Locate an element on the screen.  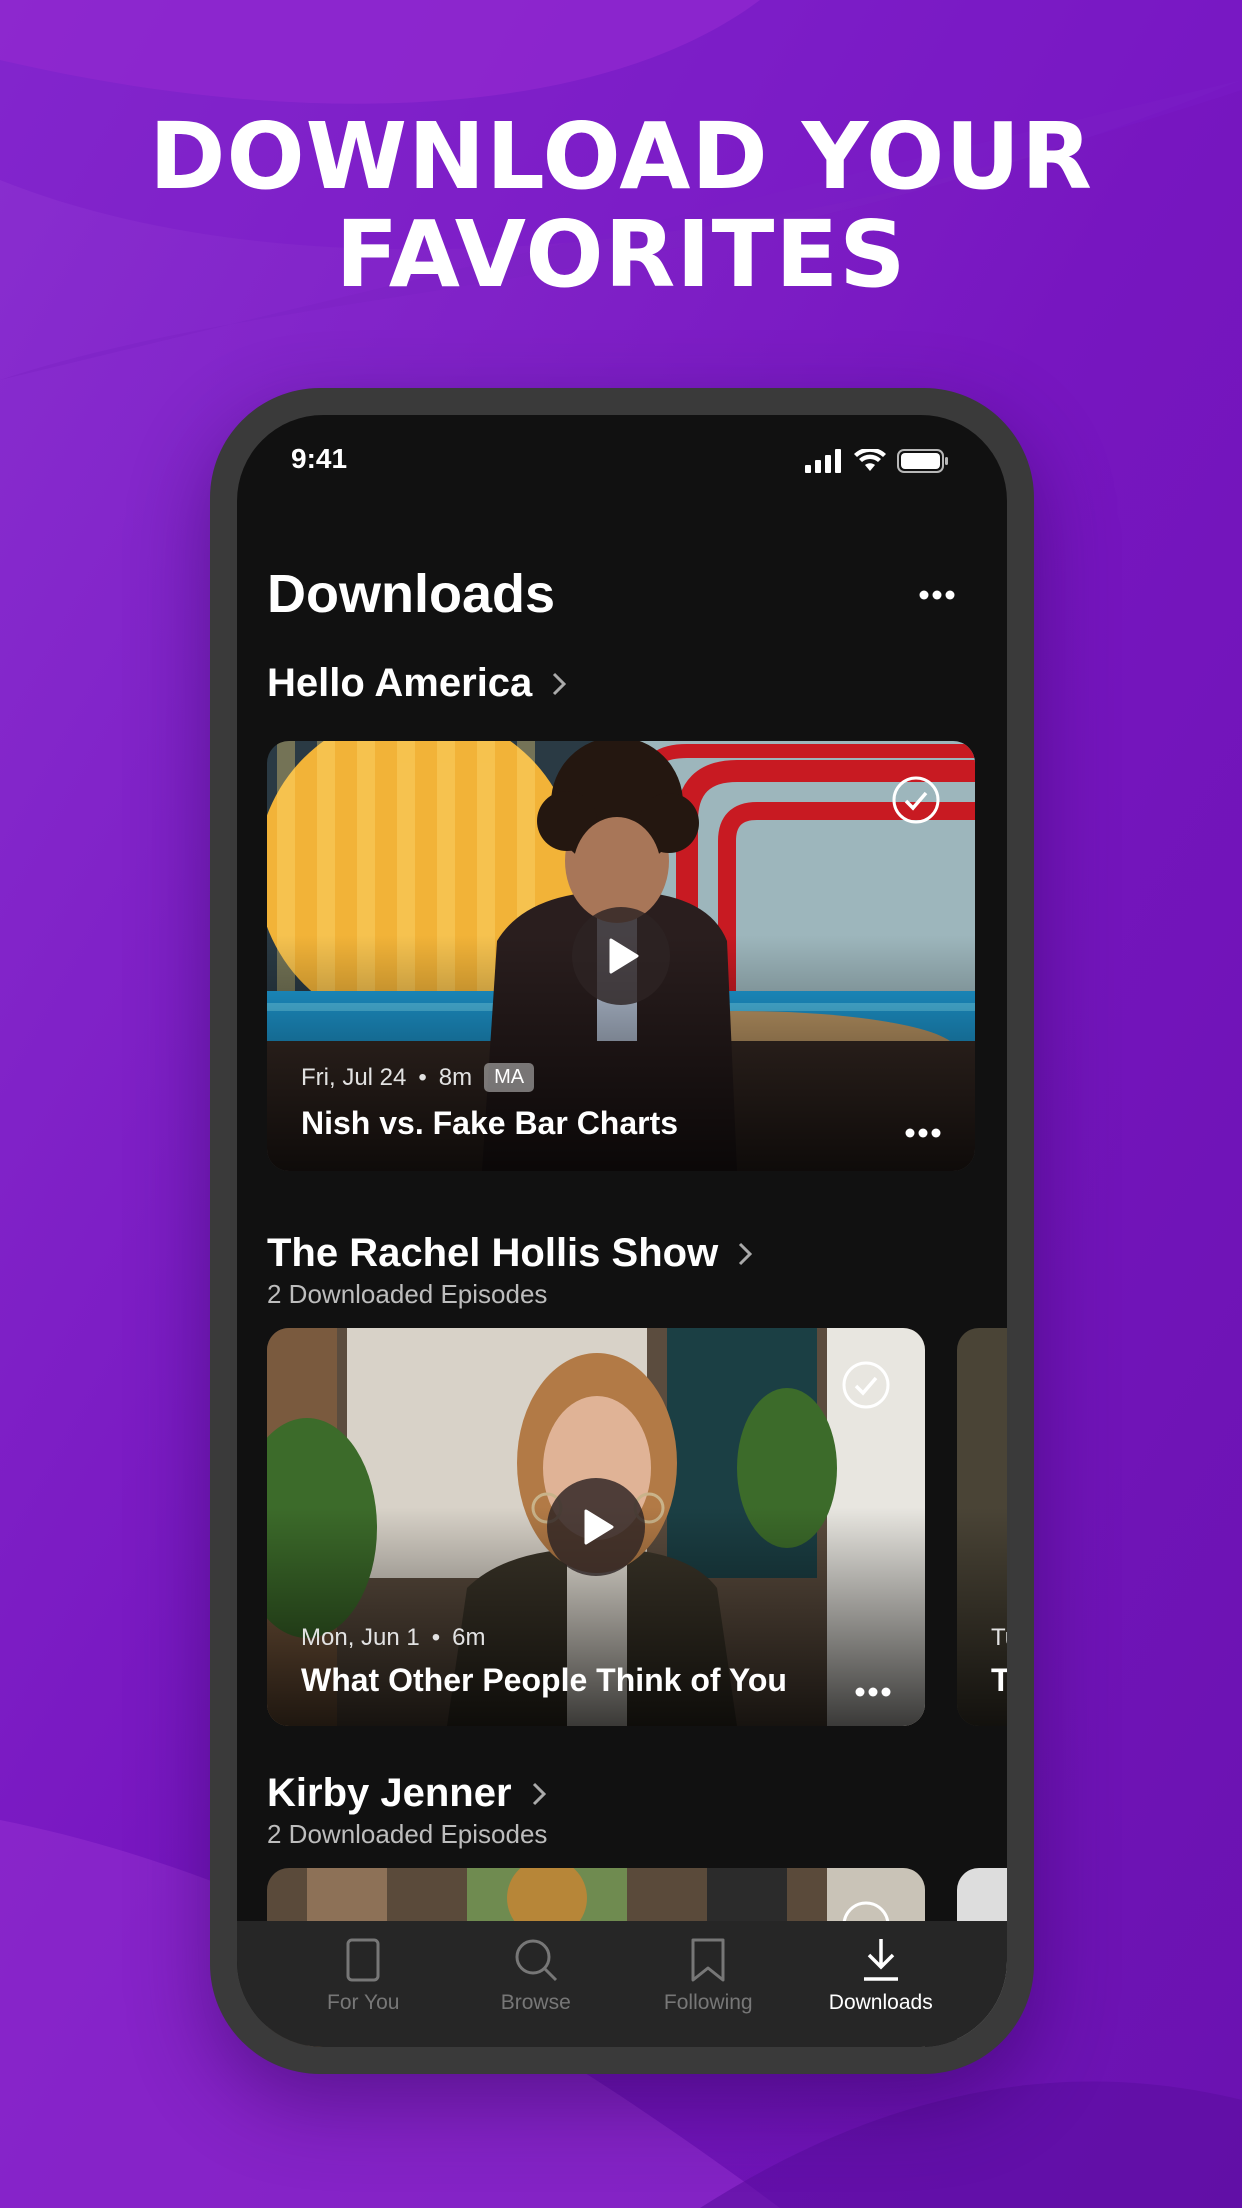
tab-for-you: For You is located at coordinates (363, 1984).